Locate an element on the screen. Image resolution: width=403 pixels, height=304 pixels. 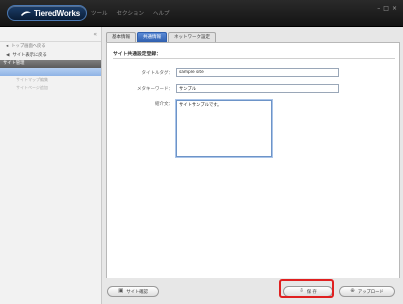
minimize-icon: – is located at coordinates (378, 8).